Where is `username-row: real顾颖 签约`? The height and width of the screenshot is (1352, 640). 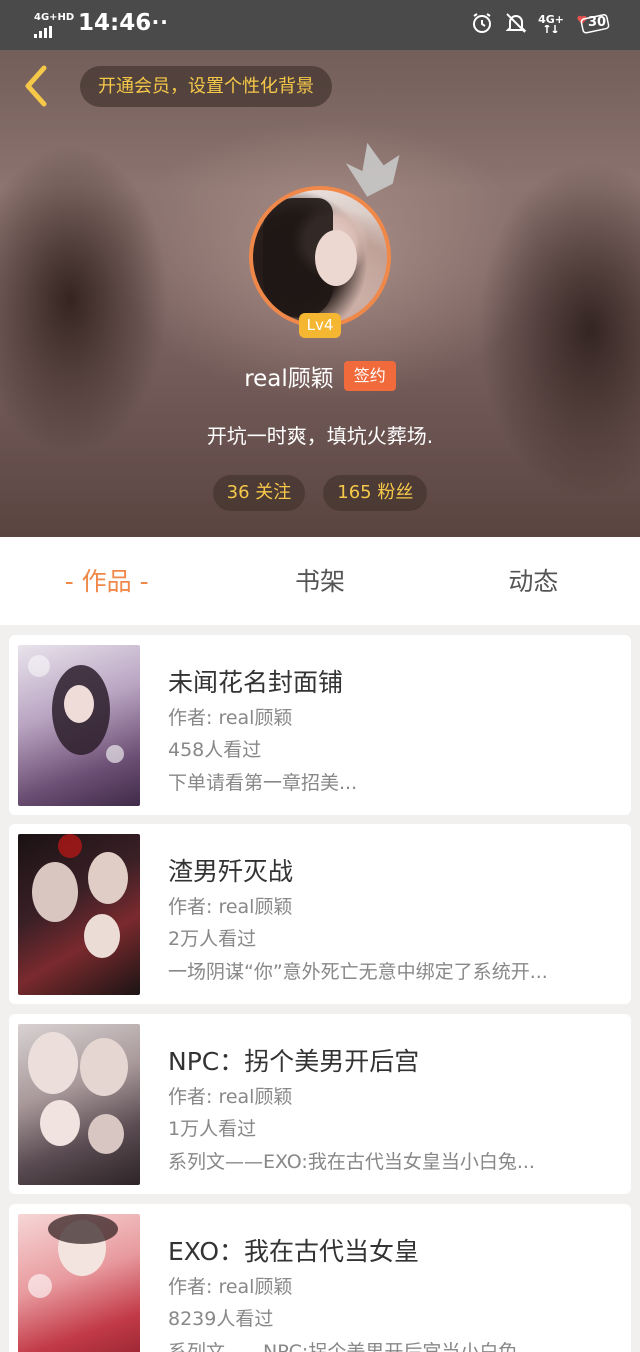
username-row: real顾颖 签约 is located at coordinates (320, 376).